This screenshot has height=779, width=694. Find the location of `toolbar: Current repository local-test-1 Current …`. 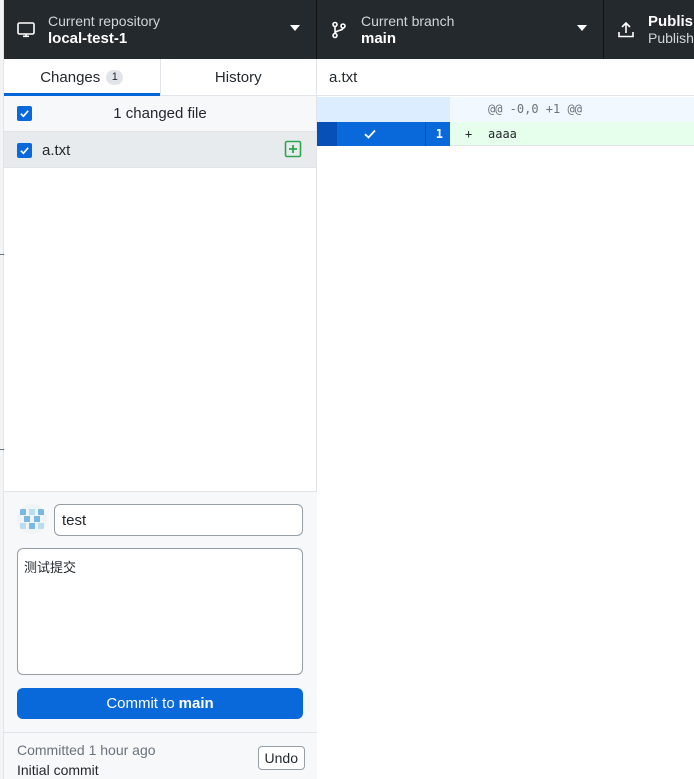

toolbar: Current repository local-test-1 Current … is located at coordinates (349, 29).